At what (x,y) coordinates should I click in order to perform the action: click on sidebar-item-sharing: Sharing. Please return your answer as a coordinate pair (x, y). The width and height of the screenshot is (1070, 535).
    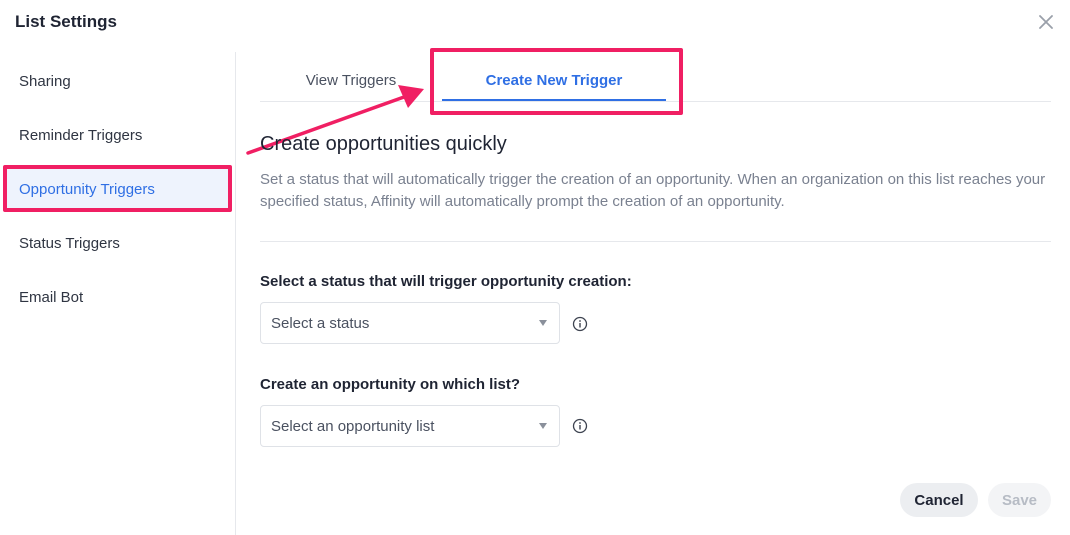
    Looking at the image, I should click on (117, 81).